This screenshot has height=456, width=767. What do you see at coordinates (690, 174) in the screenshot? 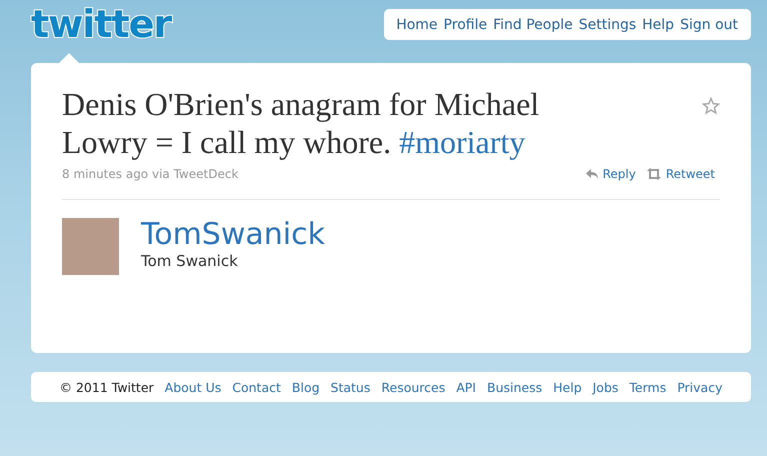
I see `retweet-link: Retweet` at bounding box center [690, 174].